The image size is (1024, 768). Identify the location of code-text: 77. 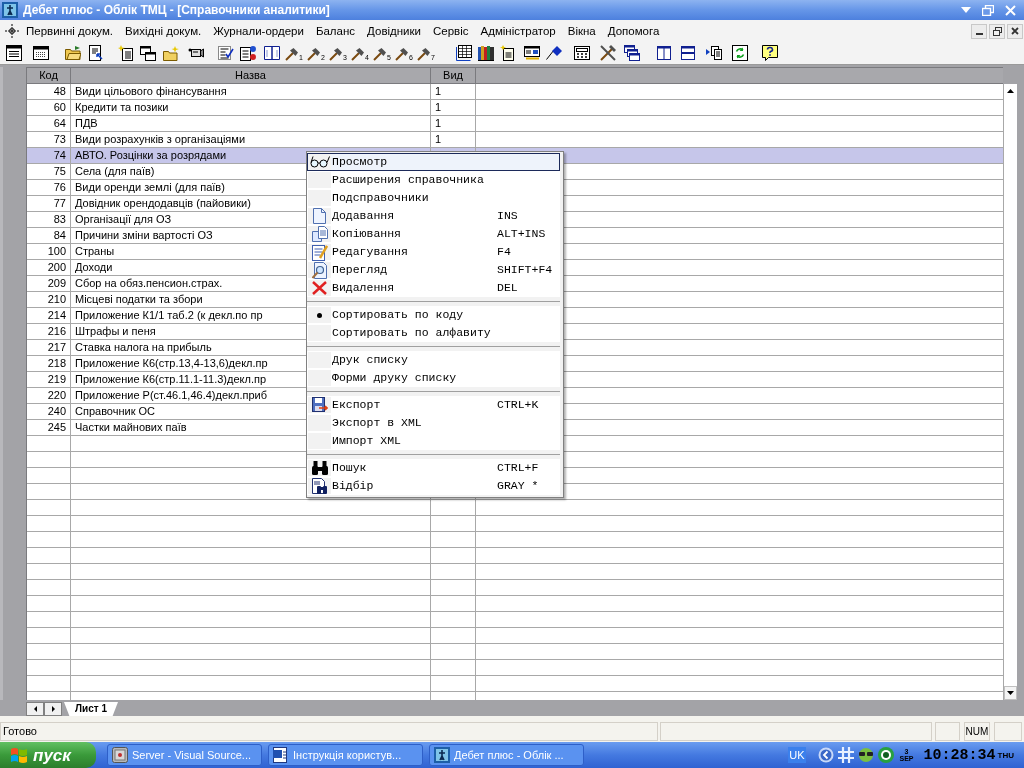
(59, 203).